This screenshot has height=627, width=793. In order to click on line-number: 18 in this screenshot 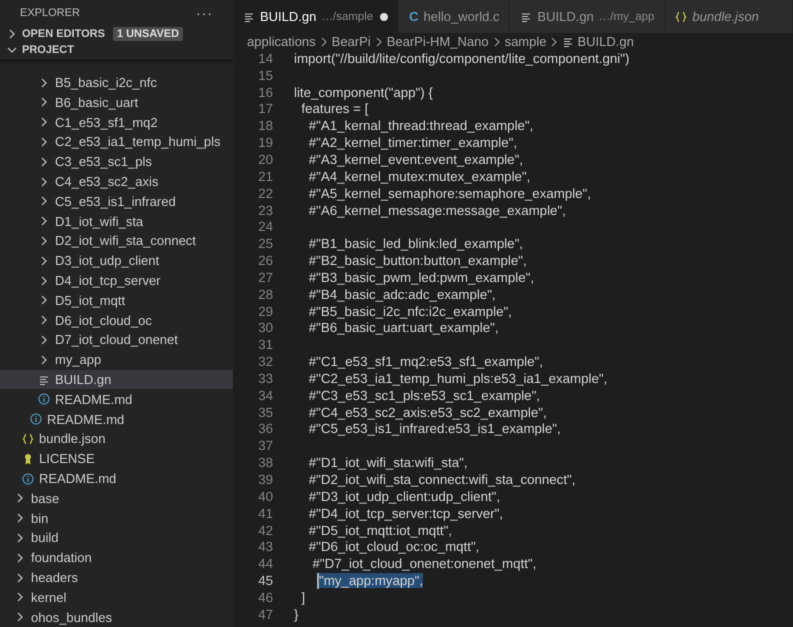, I will do `click(265, 126)`.